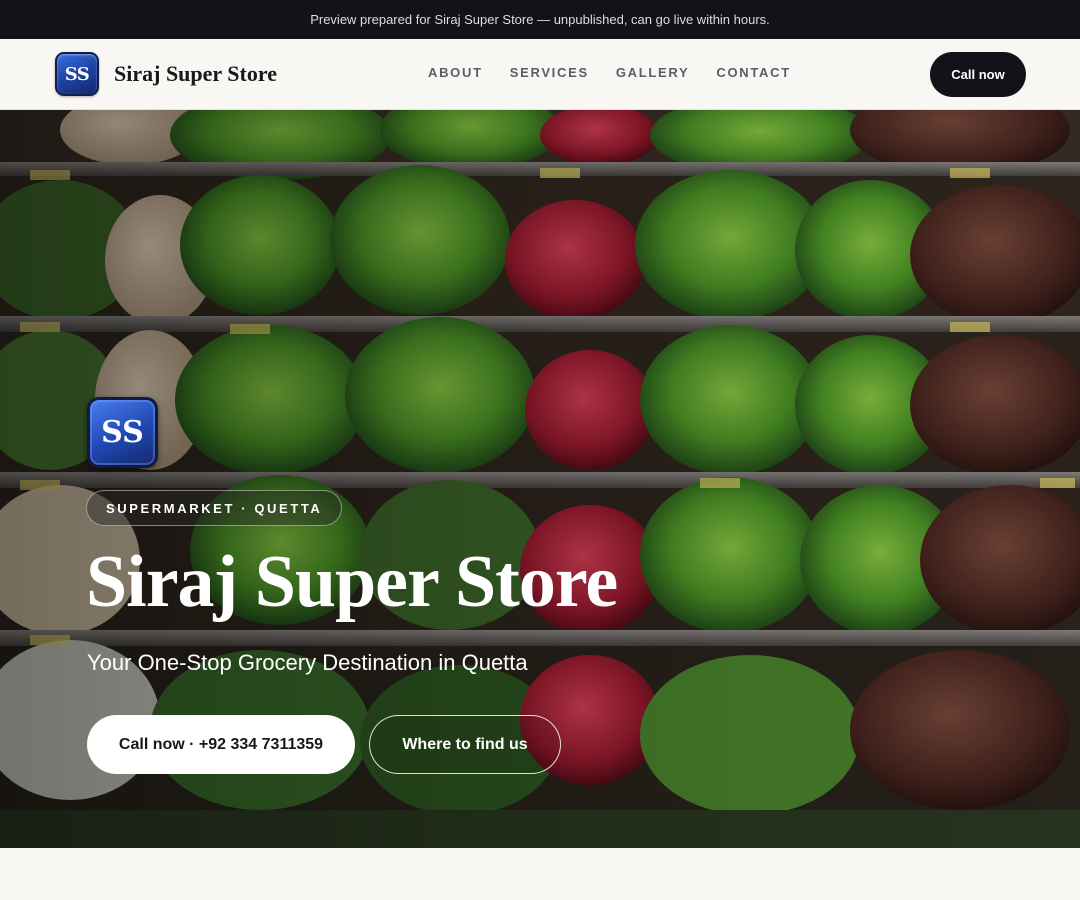  What do you see at coordinates (221, 744) in the screenshot?
I see `hero-call-button: Call now · +92 334 7311359` at bounding box center [221, 744].